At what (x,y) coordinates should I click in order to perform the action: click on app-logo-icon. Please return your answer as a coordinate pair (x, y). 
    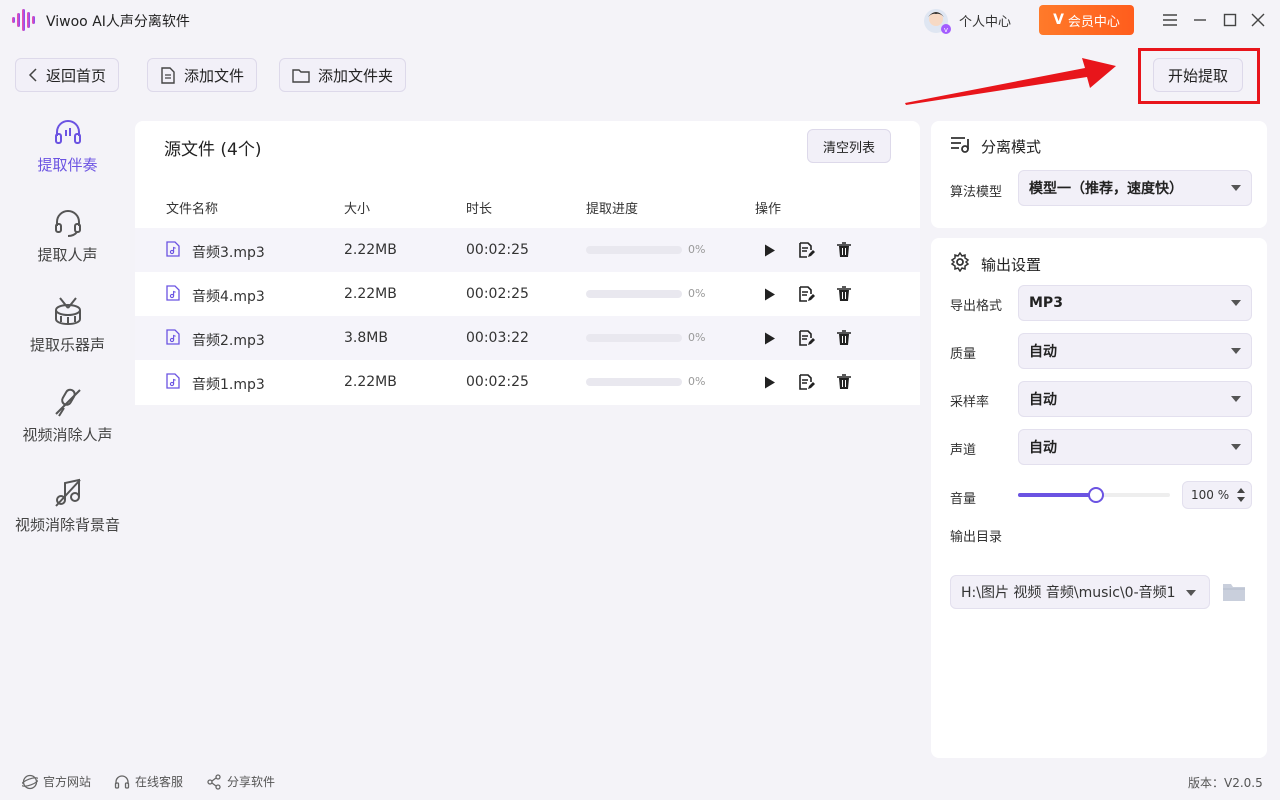
    Looking at the image, I should click on (23, 20).